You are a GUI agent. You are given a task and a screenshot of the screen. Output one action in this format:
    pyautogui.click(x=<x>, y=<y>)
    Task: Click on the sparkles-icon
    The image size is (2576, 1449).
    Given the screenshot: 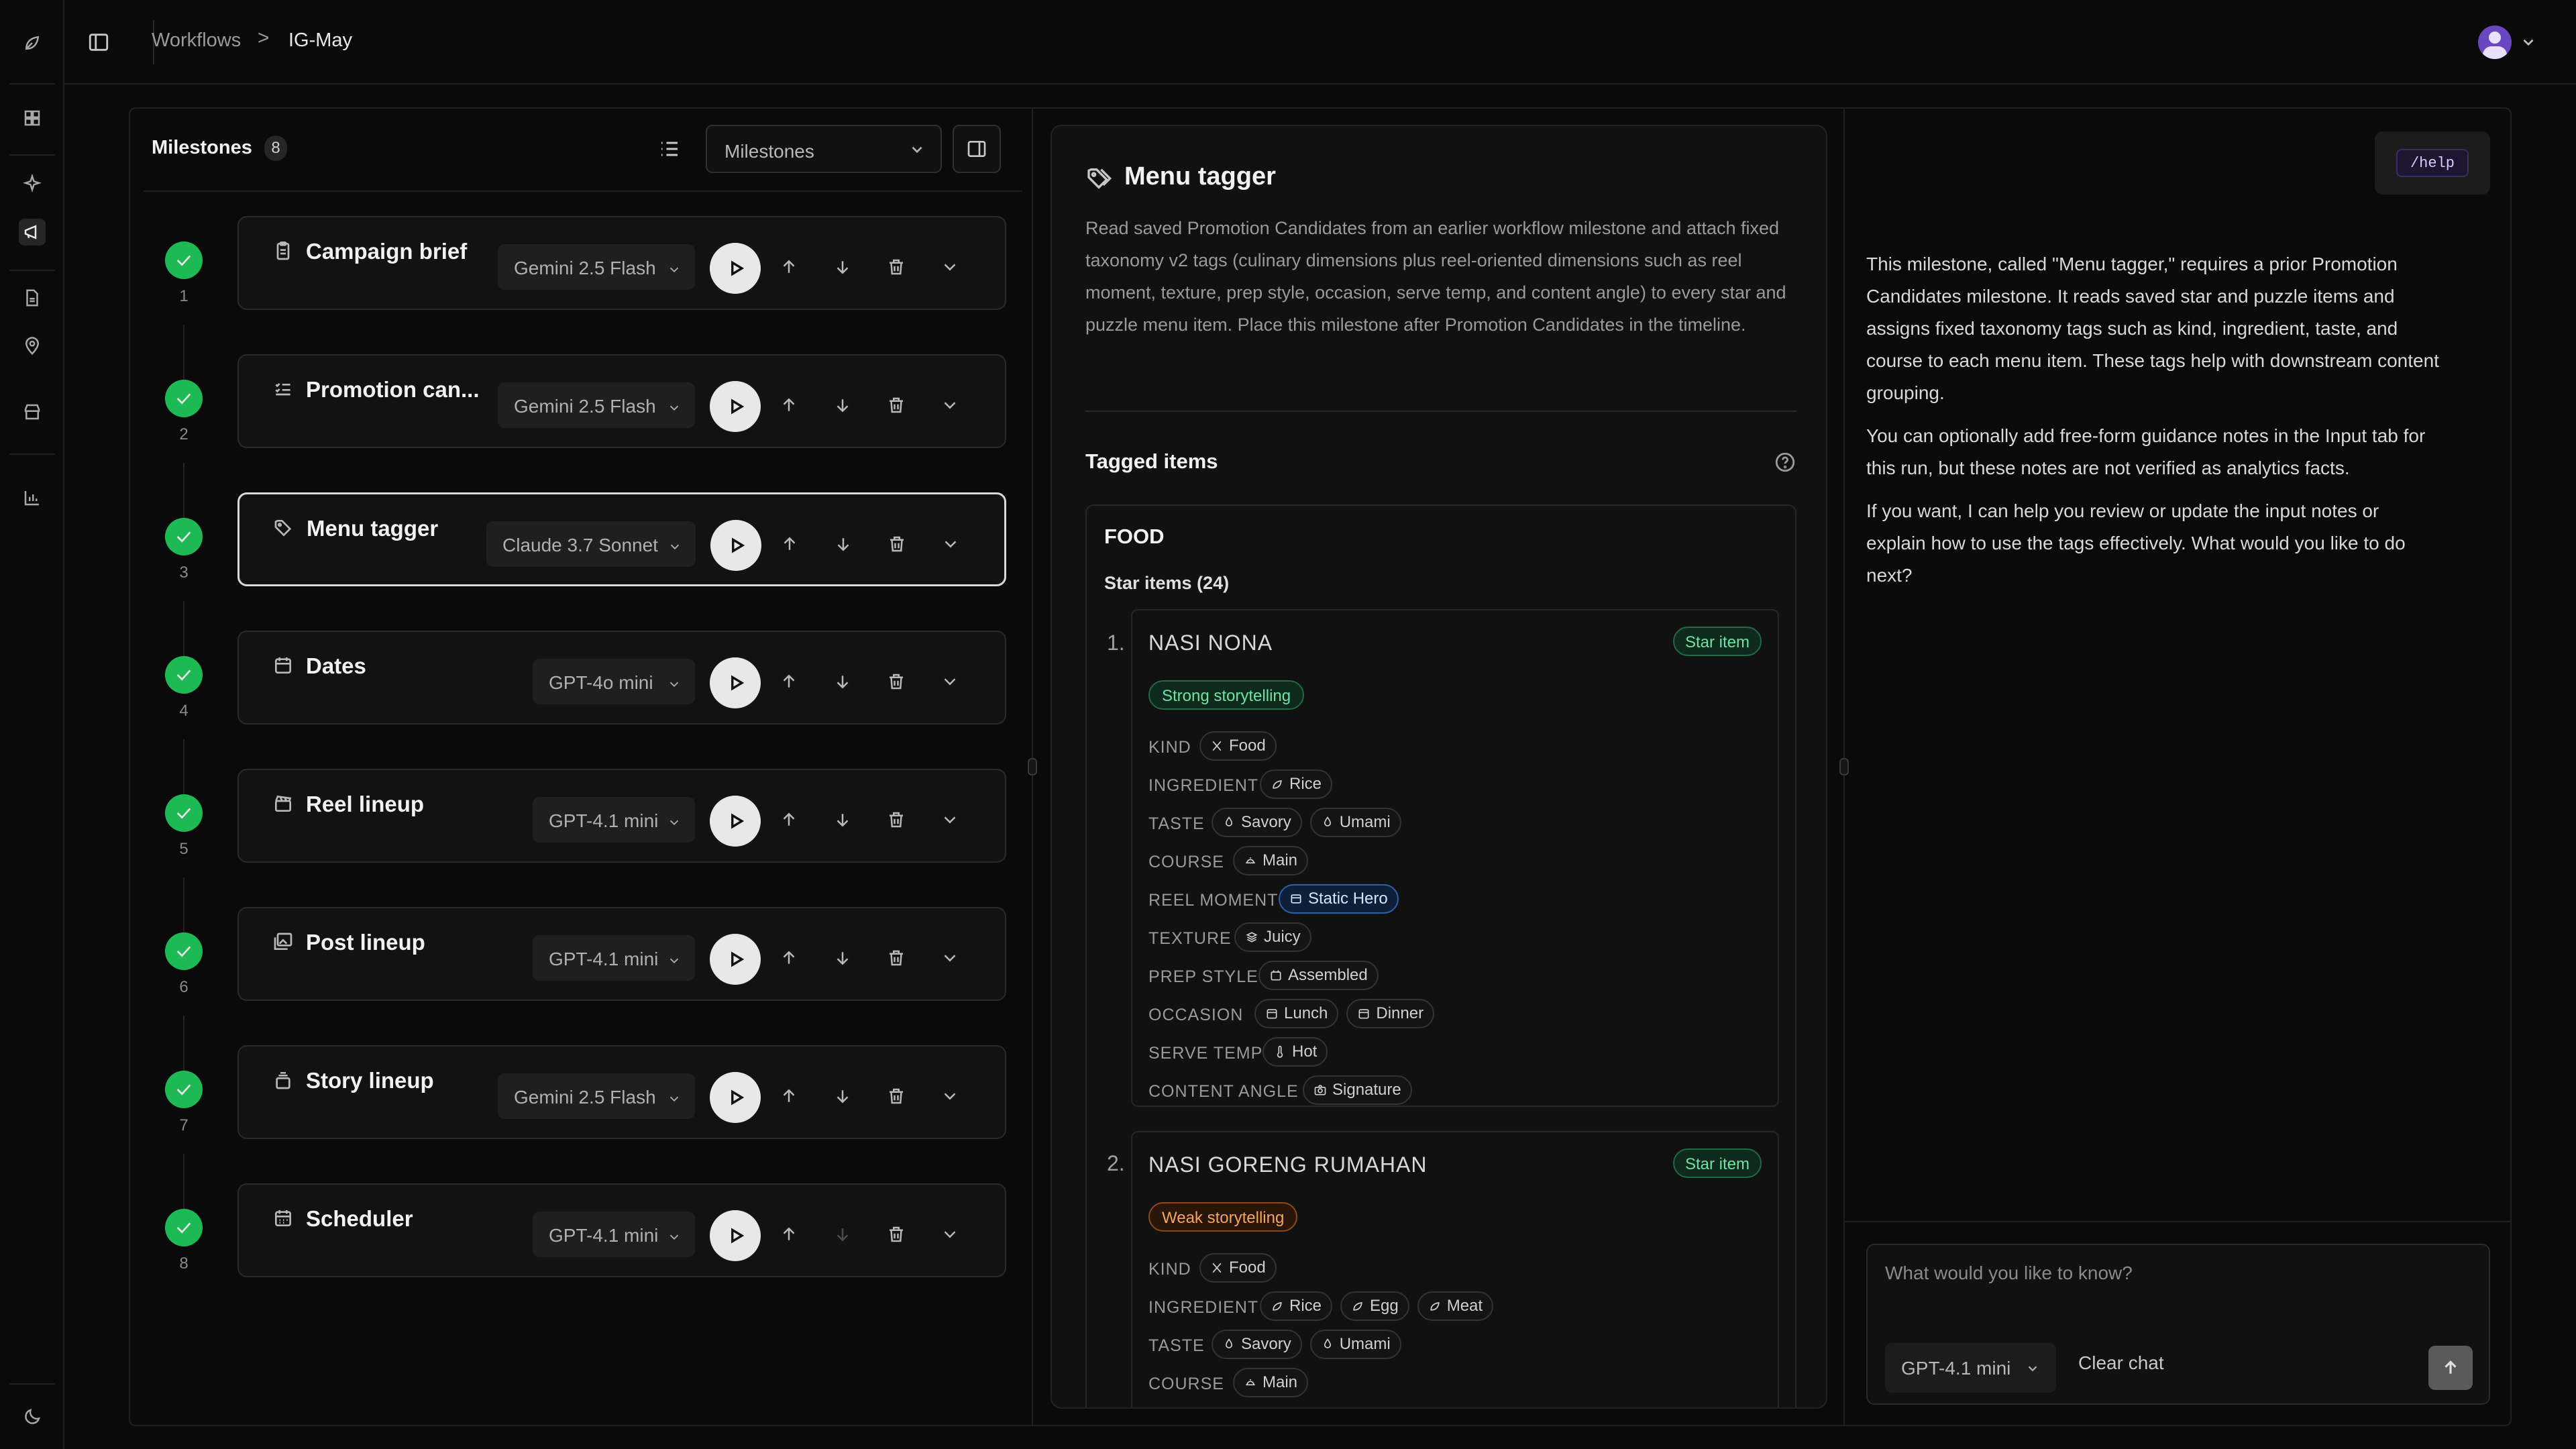 What is the action you would take?
    pyautogui.click(x=32, y=183)
    